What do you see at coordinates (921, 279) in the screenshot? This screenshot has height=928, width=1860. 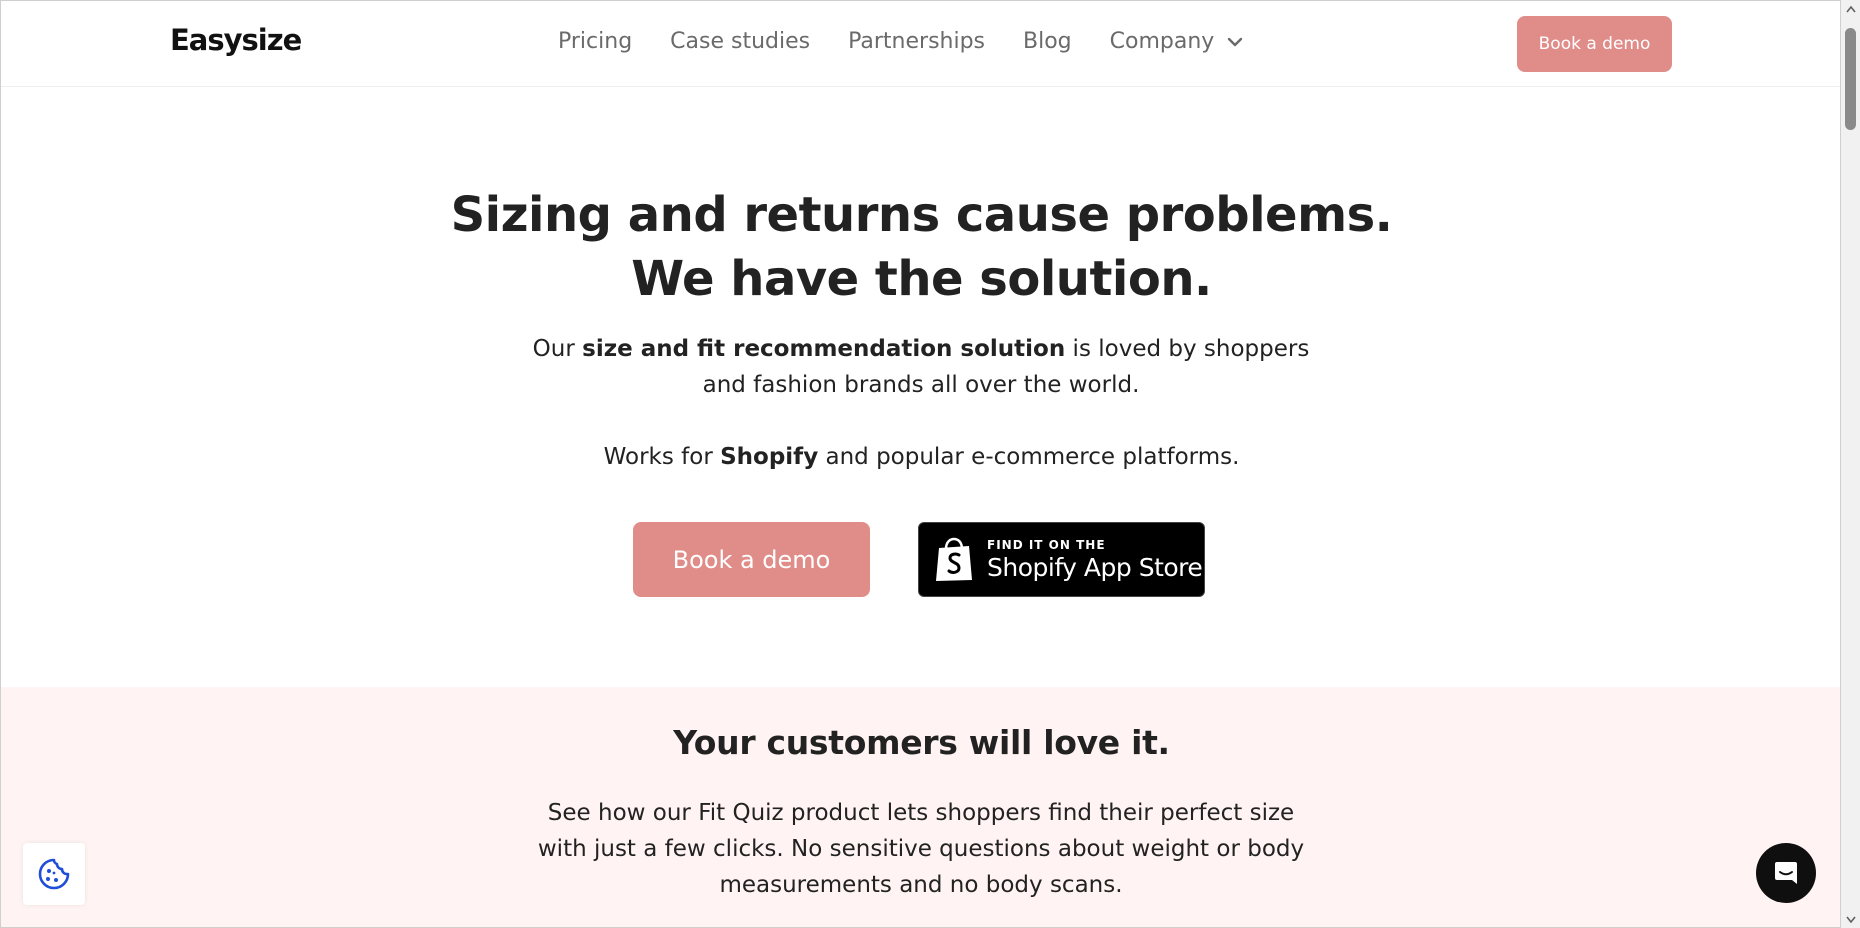 I see `hero-title-line-2: We have the solution.` at bounding box center [921, 279].